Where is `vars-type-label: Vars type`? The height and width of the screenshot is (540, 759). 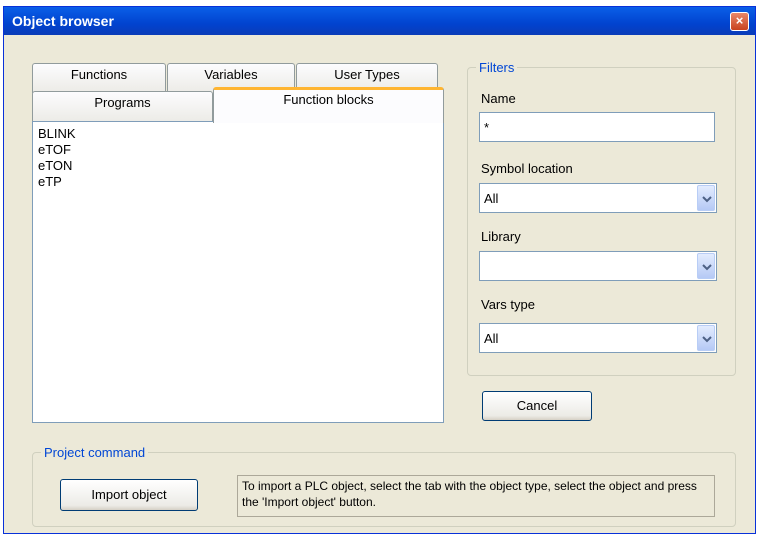
vars-type-label: Vars type is located at coordinates (508, 304).